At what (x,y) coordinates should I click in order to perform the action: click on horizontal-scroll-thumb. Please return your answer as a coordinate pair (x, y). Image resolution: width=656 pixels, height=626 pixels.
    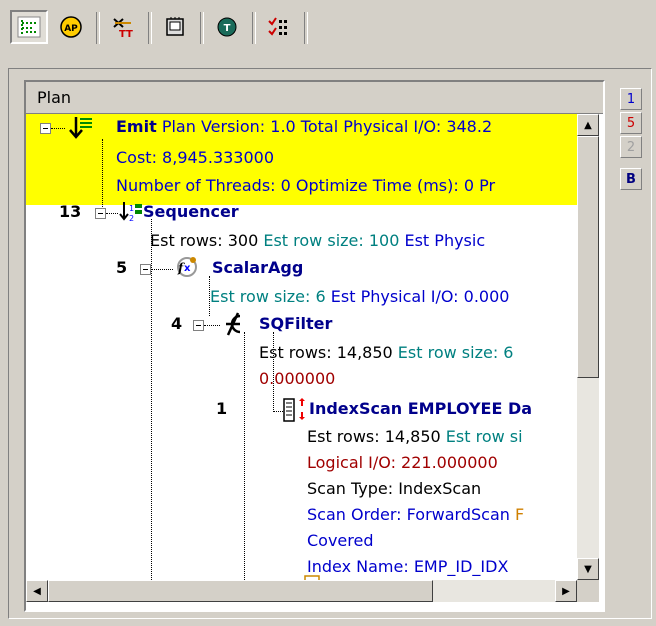
    Looking at the image, I should click on (240, 591).